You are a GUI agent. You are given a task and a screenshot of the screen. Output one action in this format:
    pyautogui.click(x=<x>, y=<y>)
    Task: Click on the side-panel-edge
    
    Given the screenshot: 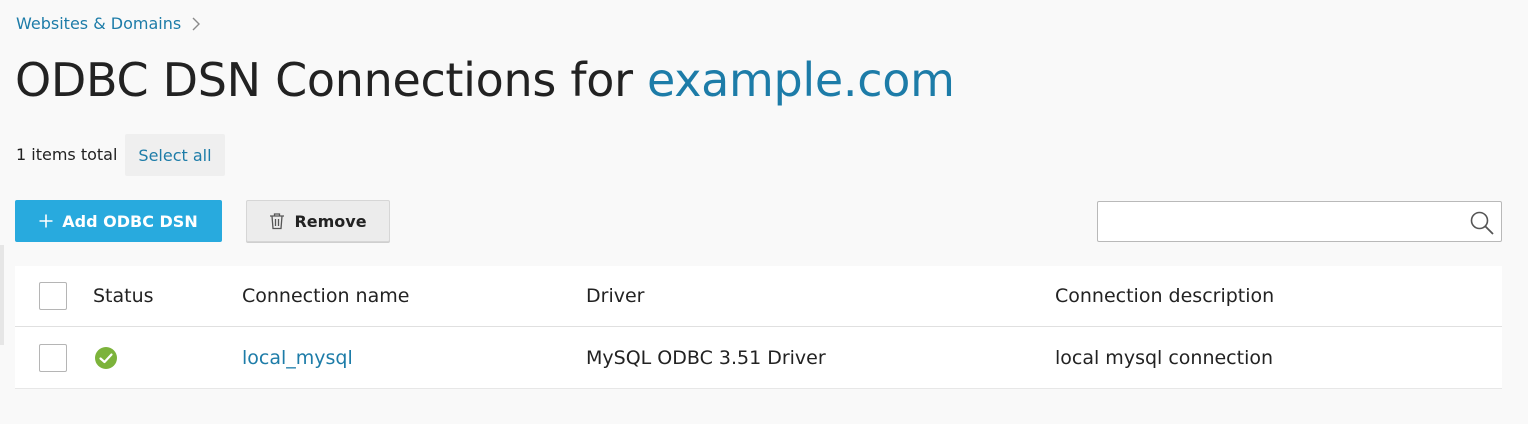 What is the action you would take?
    pyautogui.click(x=2, y=295)
    